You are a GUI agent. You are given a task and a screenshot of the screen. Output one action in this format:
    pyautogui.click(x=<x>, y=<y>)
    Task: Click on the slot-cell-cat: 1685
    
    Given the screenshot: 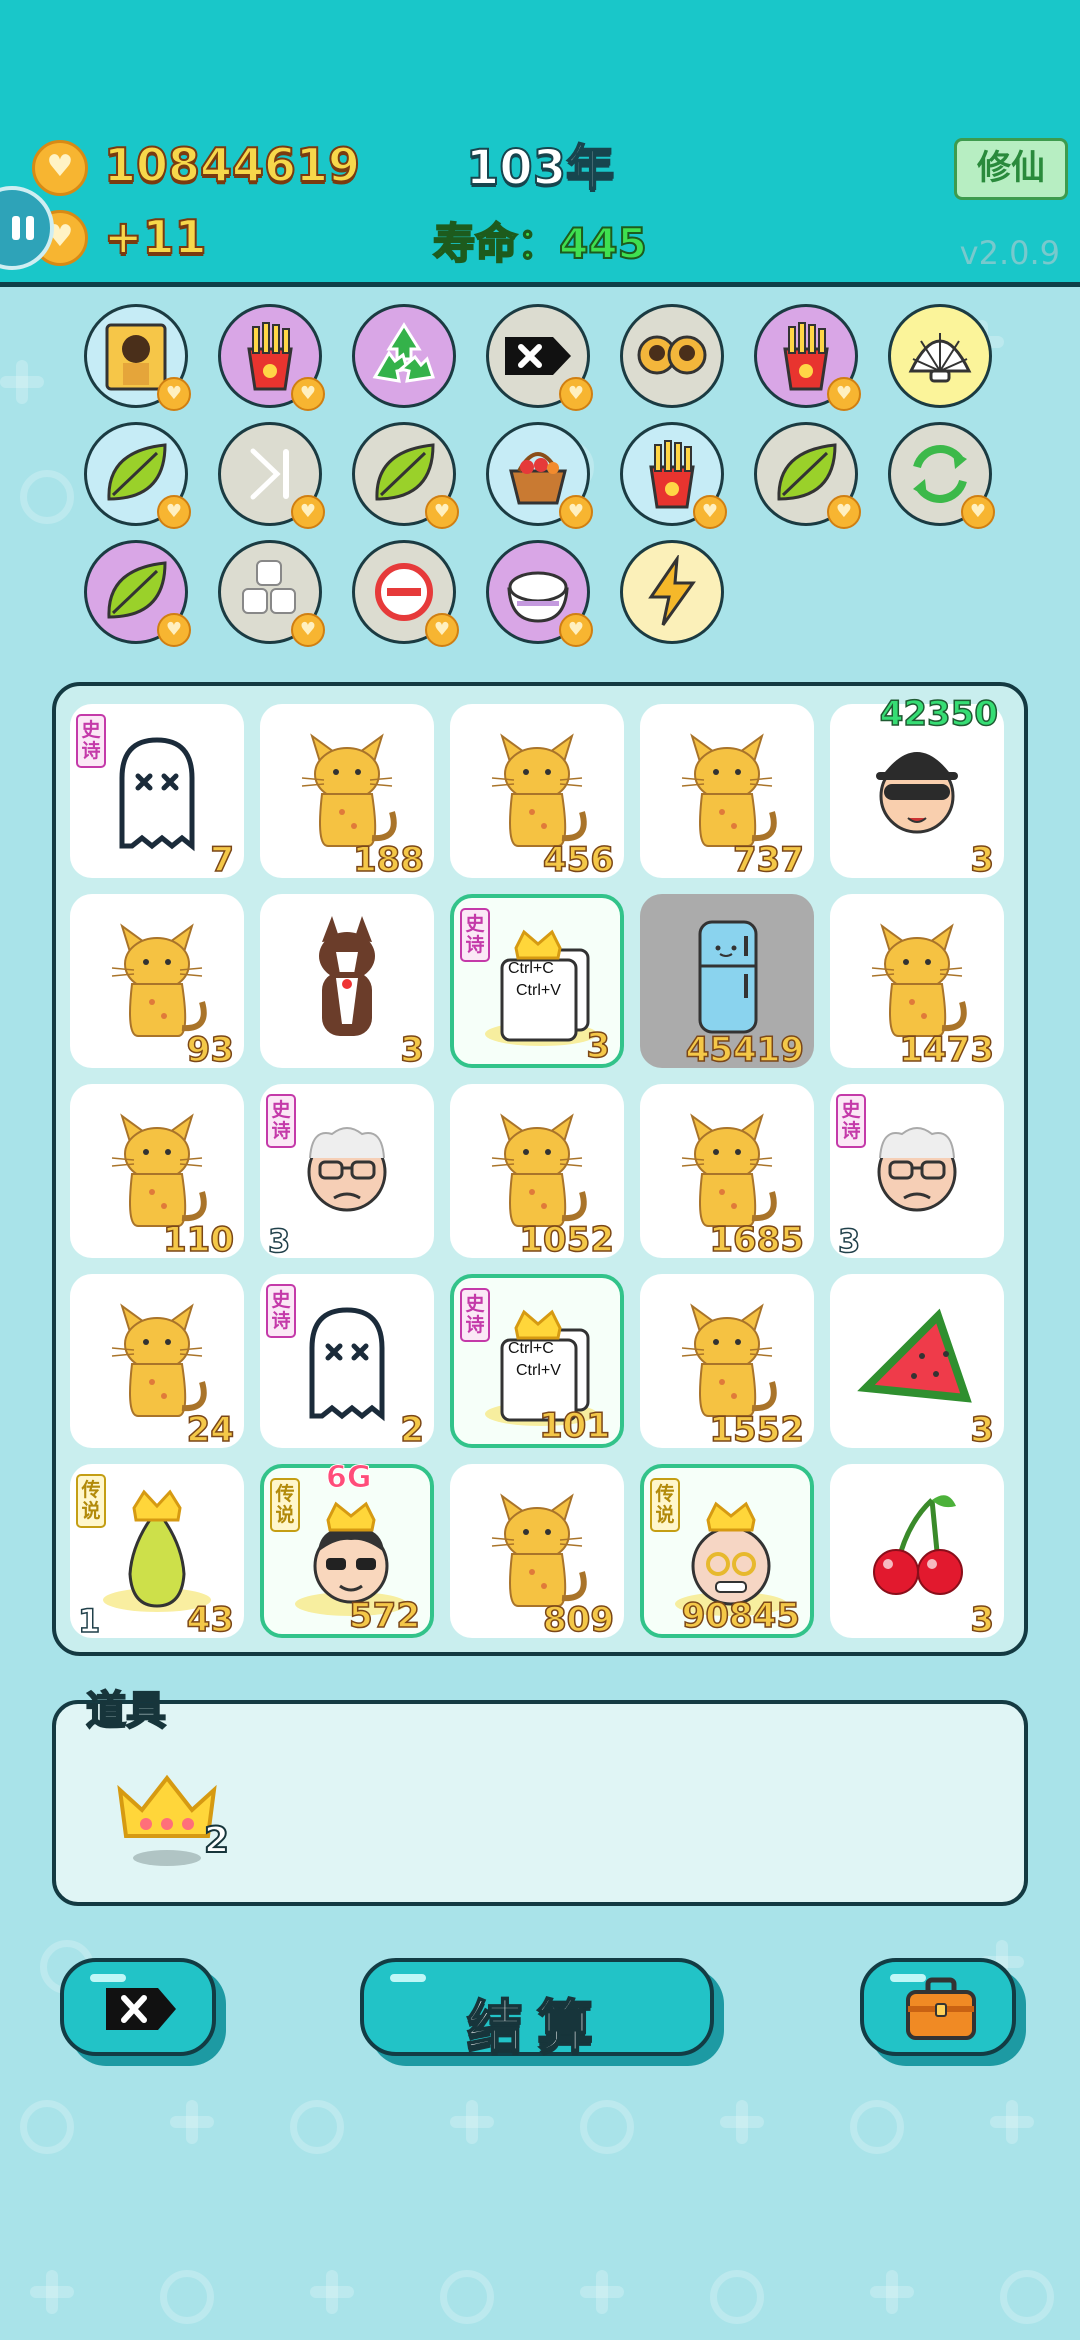 What is the action you would take?
    pyautogui.click(x=727, y=1172)
    